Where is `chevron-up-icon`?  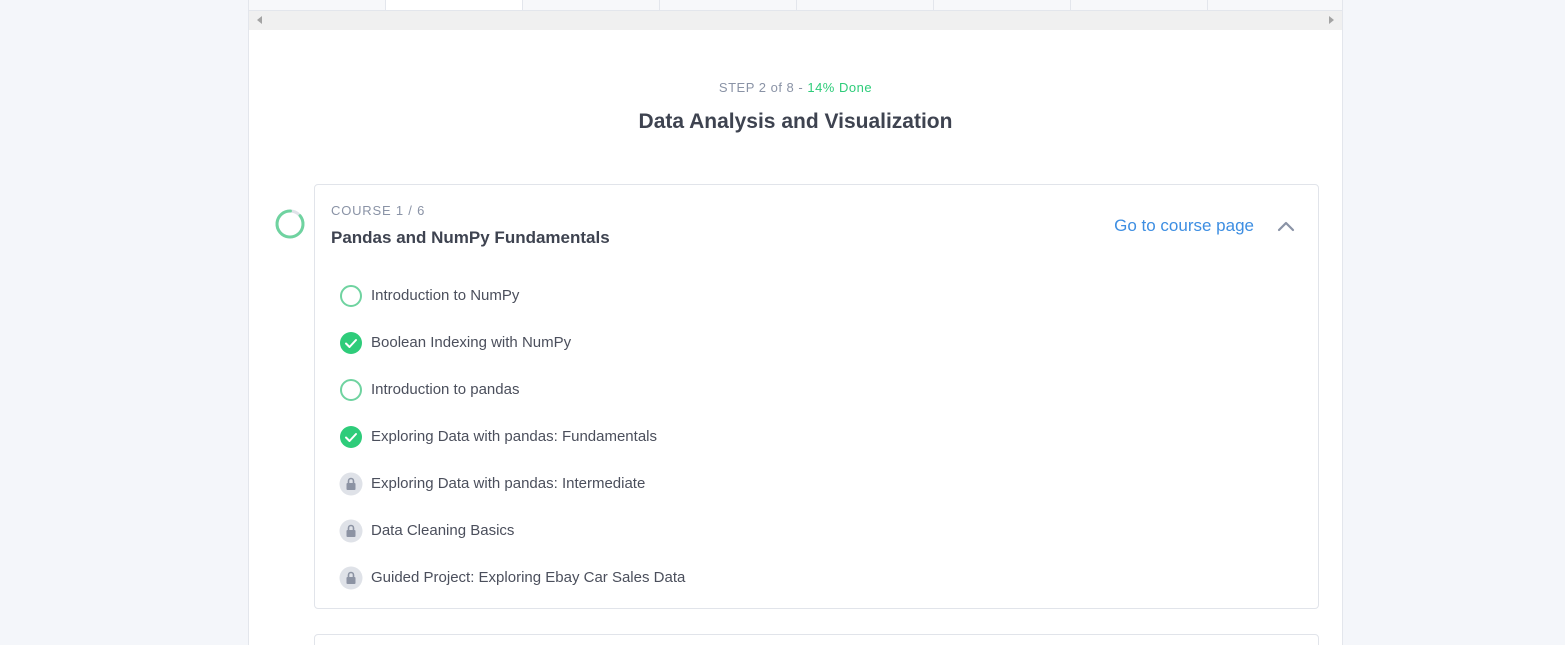 chevron-up-icon is located at coordinates (1286, 226).